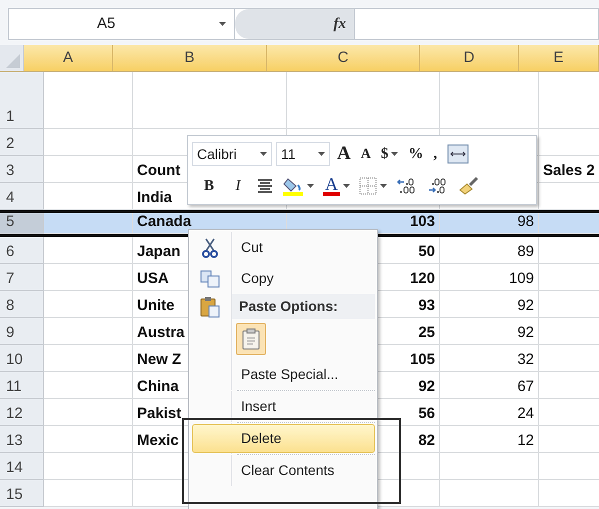 The height and width of the screenshot is (509, 599). Describe the element at coordinates (22, 439) in the screenshot. I see `row-header: 13` at that location.